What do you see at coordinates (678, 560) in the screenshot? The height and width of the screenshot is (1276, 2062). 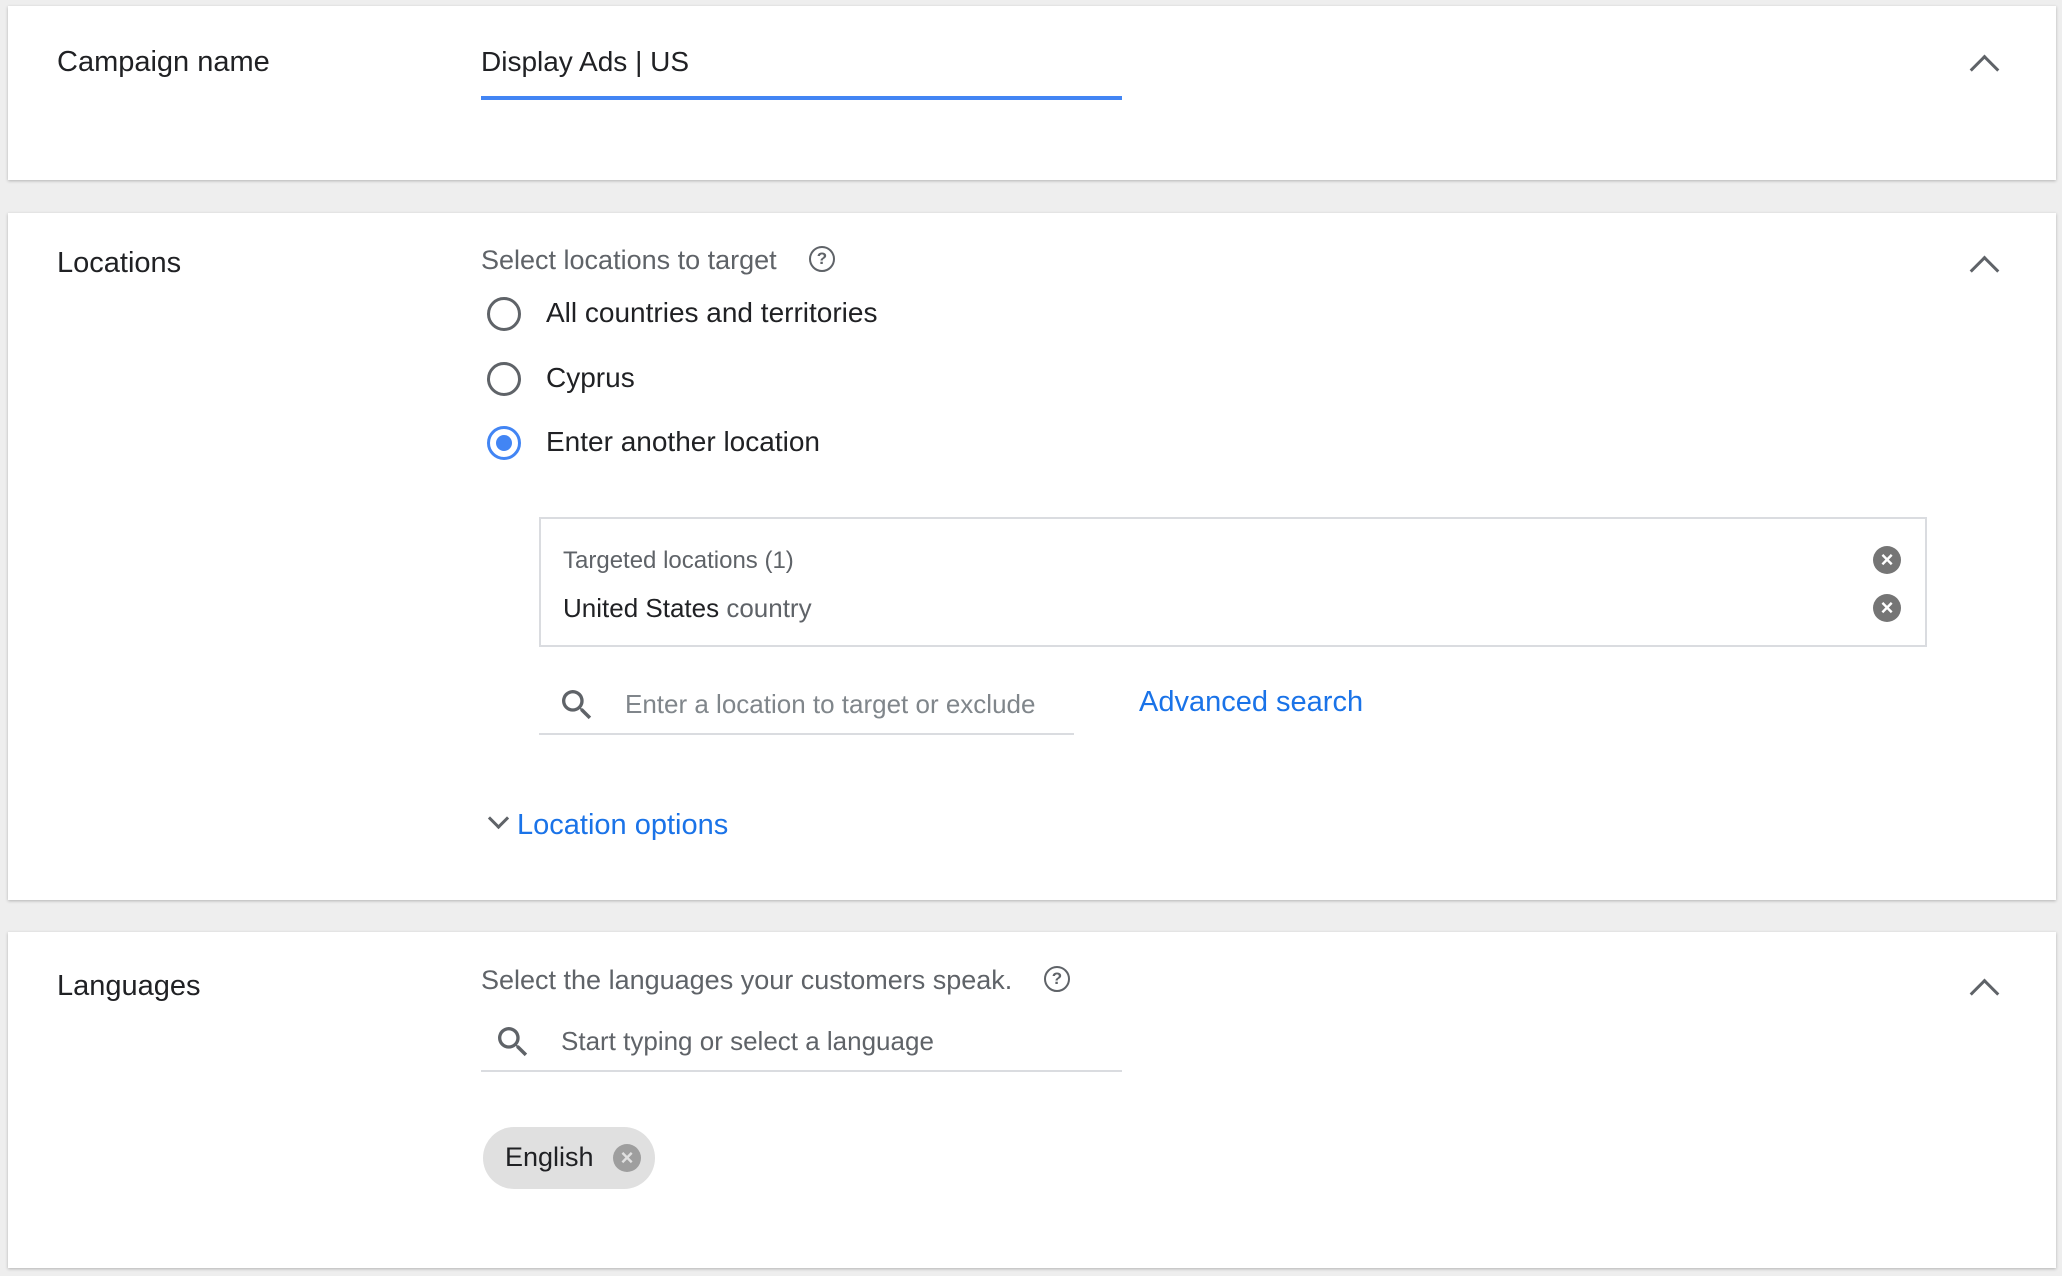 I see `targeted-locations-header: Targeted locations (1)` at bounding box center [678, 560].